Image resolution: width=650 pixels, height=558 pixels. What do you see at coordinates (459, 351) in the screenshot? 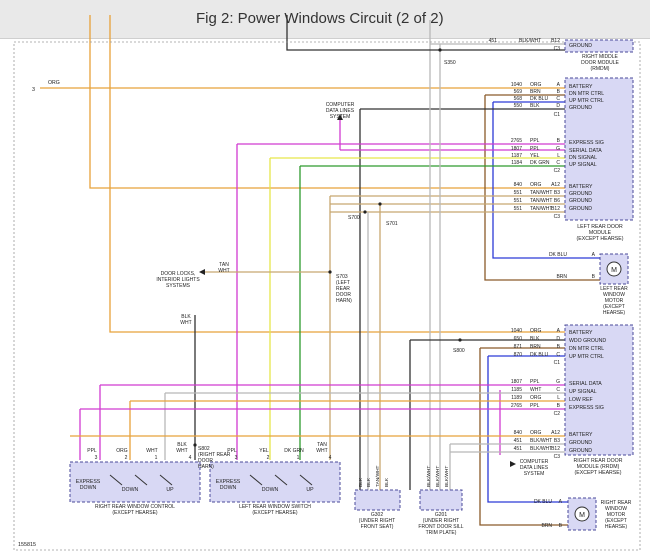
I see `s800-label: S800` at bounding box center [459, 351].